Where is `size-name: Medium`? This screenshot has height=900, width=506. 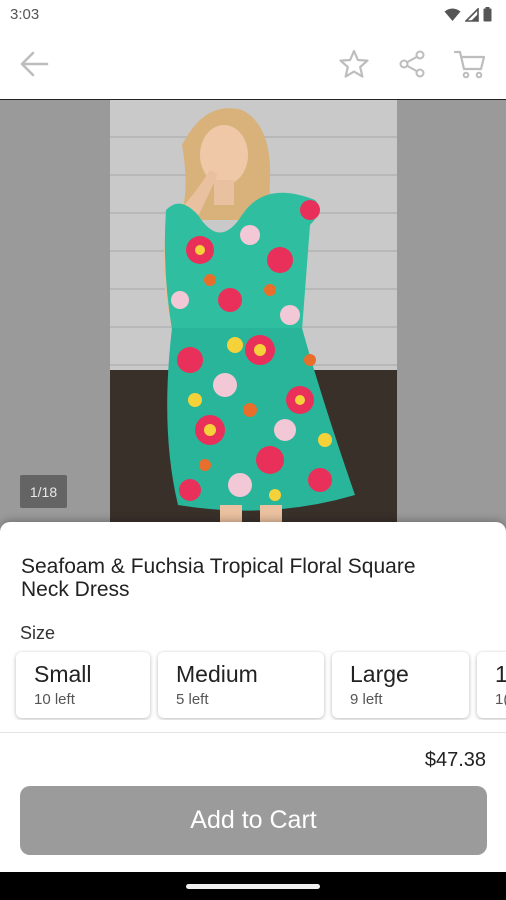
size-name: Medium is located at coordinates (217, 674).